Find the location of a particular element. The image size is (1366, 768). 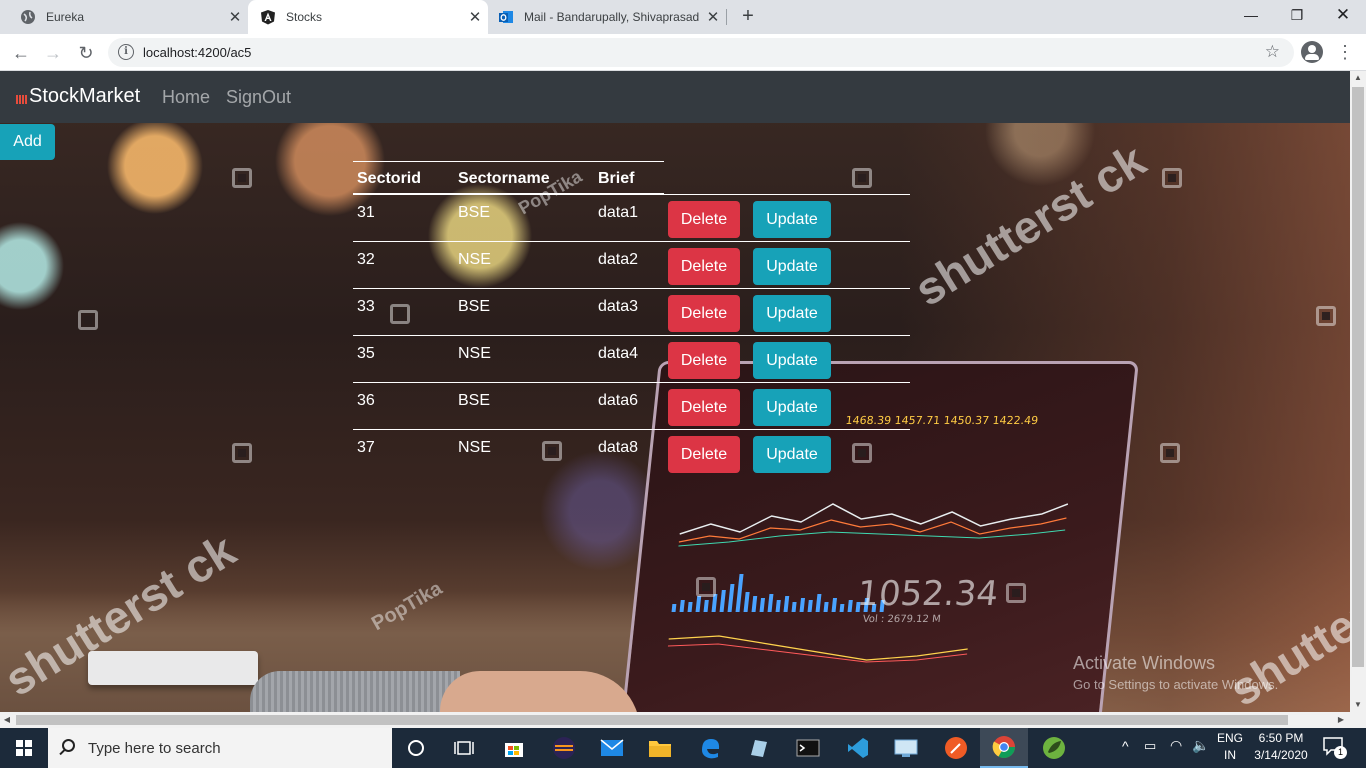

table-row: 36 BSE data6 Delete Update is located at coordinates (631, 406).